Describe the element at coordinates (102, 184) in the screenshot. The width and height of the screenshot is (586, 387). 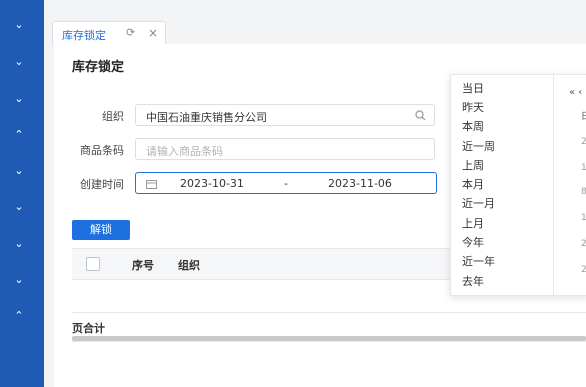
I see `created-time-label: 创建时间` at that location.